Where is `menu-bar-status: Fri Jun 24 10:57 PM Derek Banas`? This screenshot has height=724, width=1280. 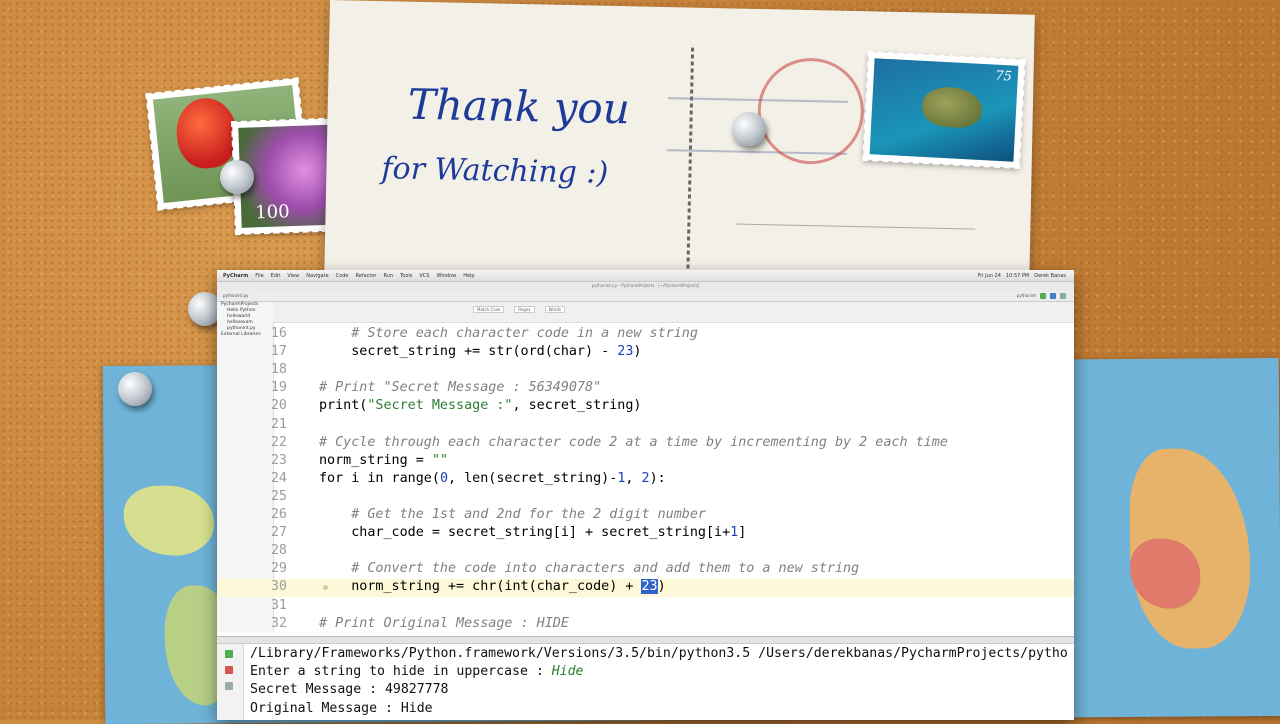 menu-bar-status: Fri Jun 24 10:57 PM Derek Banas is located at coordinates (1026, 276).